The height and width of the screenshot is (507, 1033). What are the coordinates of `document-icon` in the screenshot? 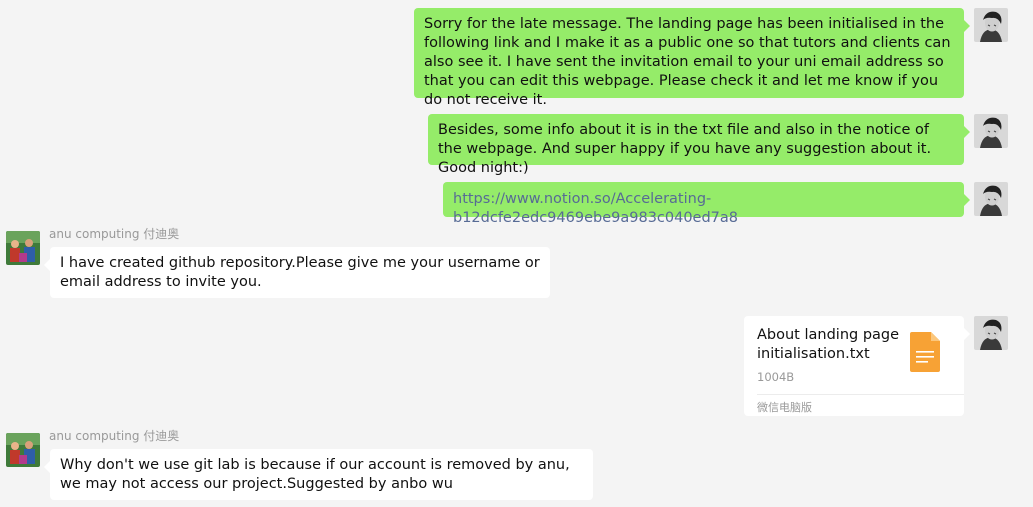 It's located at (925, 352).